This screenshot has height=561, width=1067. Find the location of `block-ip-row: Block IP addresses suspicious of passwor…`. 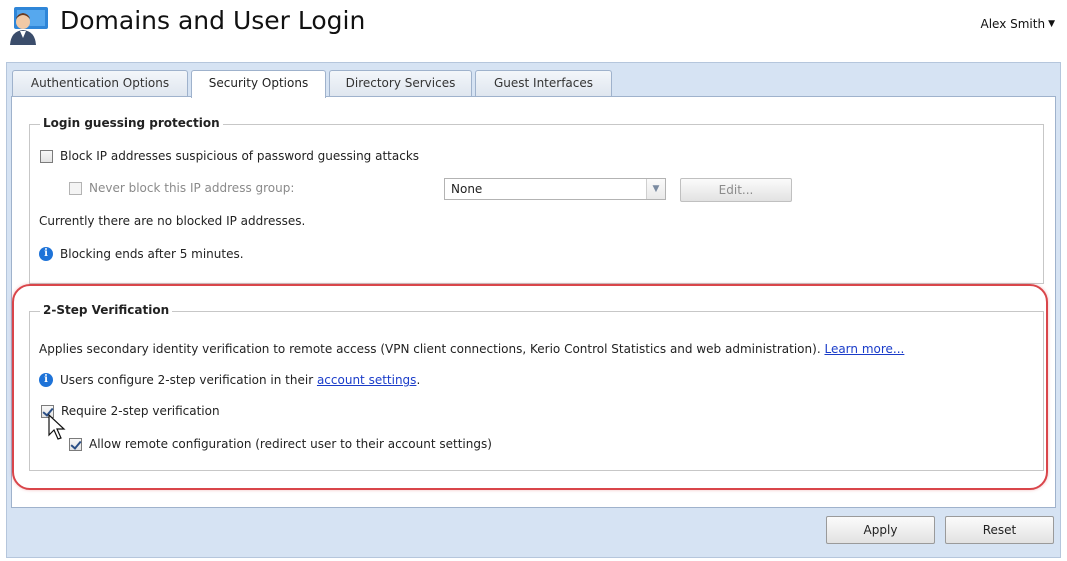

block-ip-row: Block IP addresses suspicious of passwor… is located at coordinates (229, 156).